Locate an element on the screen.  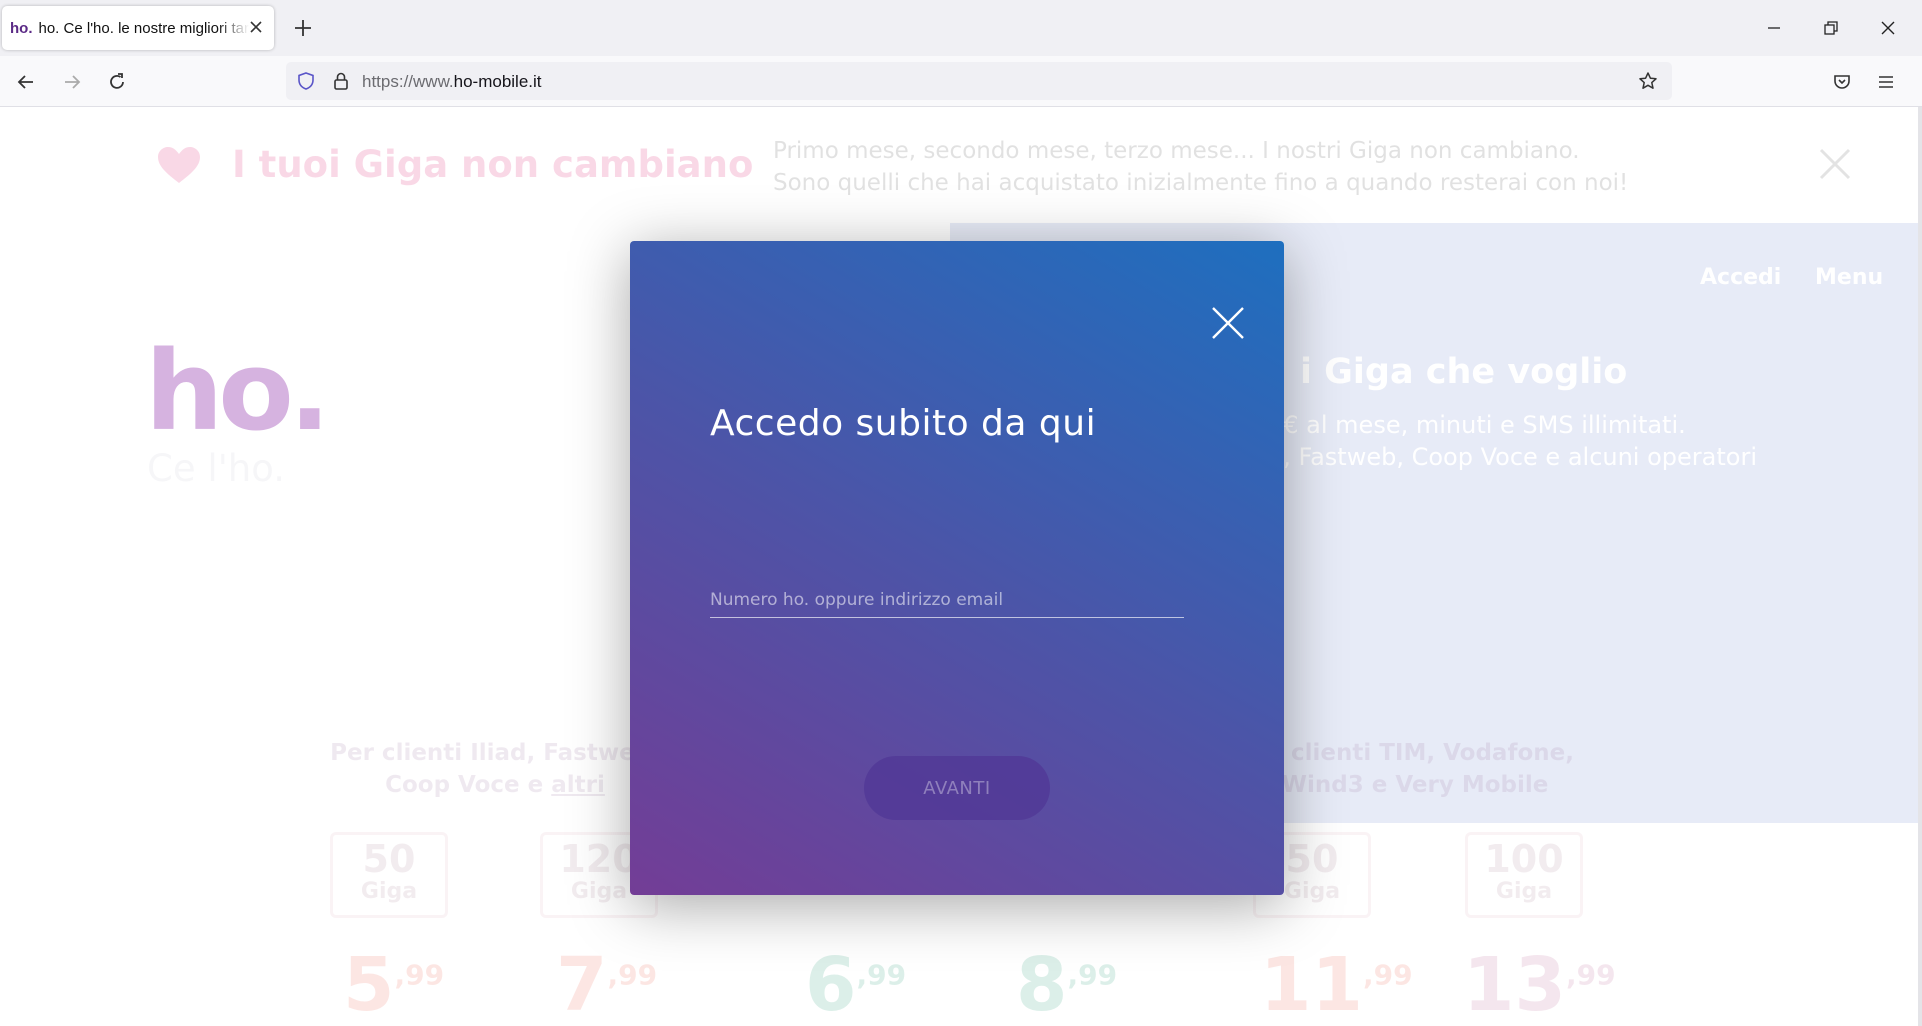
offer-price: 13,99 is located at coordinates (1539, 984).